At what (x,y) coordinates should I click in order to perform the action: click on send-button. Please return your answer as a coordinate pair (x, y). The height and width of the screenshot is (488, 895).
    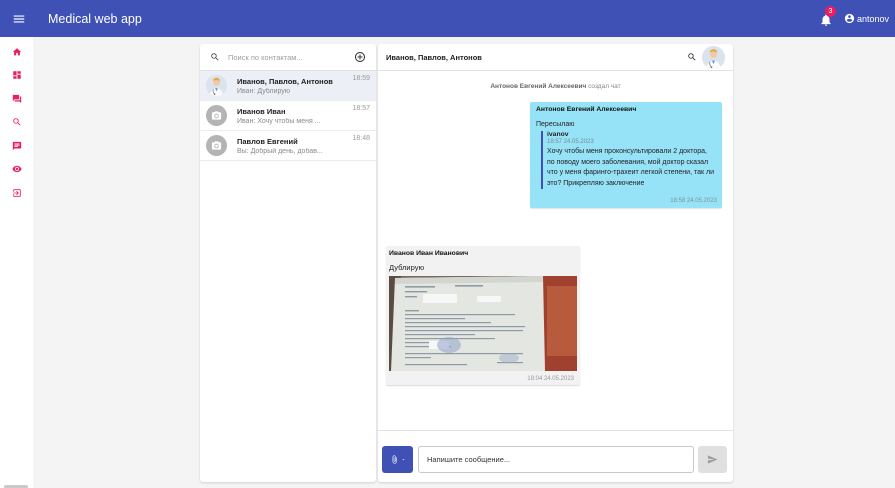
    Looking at the image, I should click on (712, 459).